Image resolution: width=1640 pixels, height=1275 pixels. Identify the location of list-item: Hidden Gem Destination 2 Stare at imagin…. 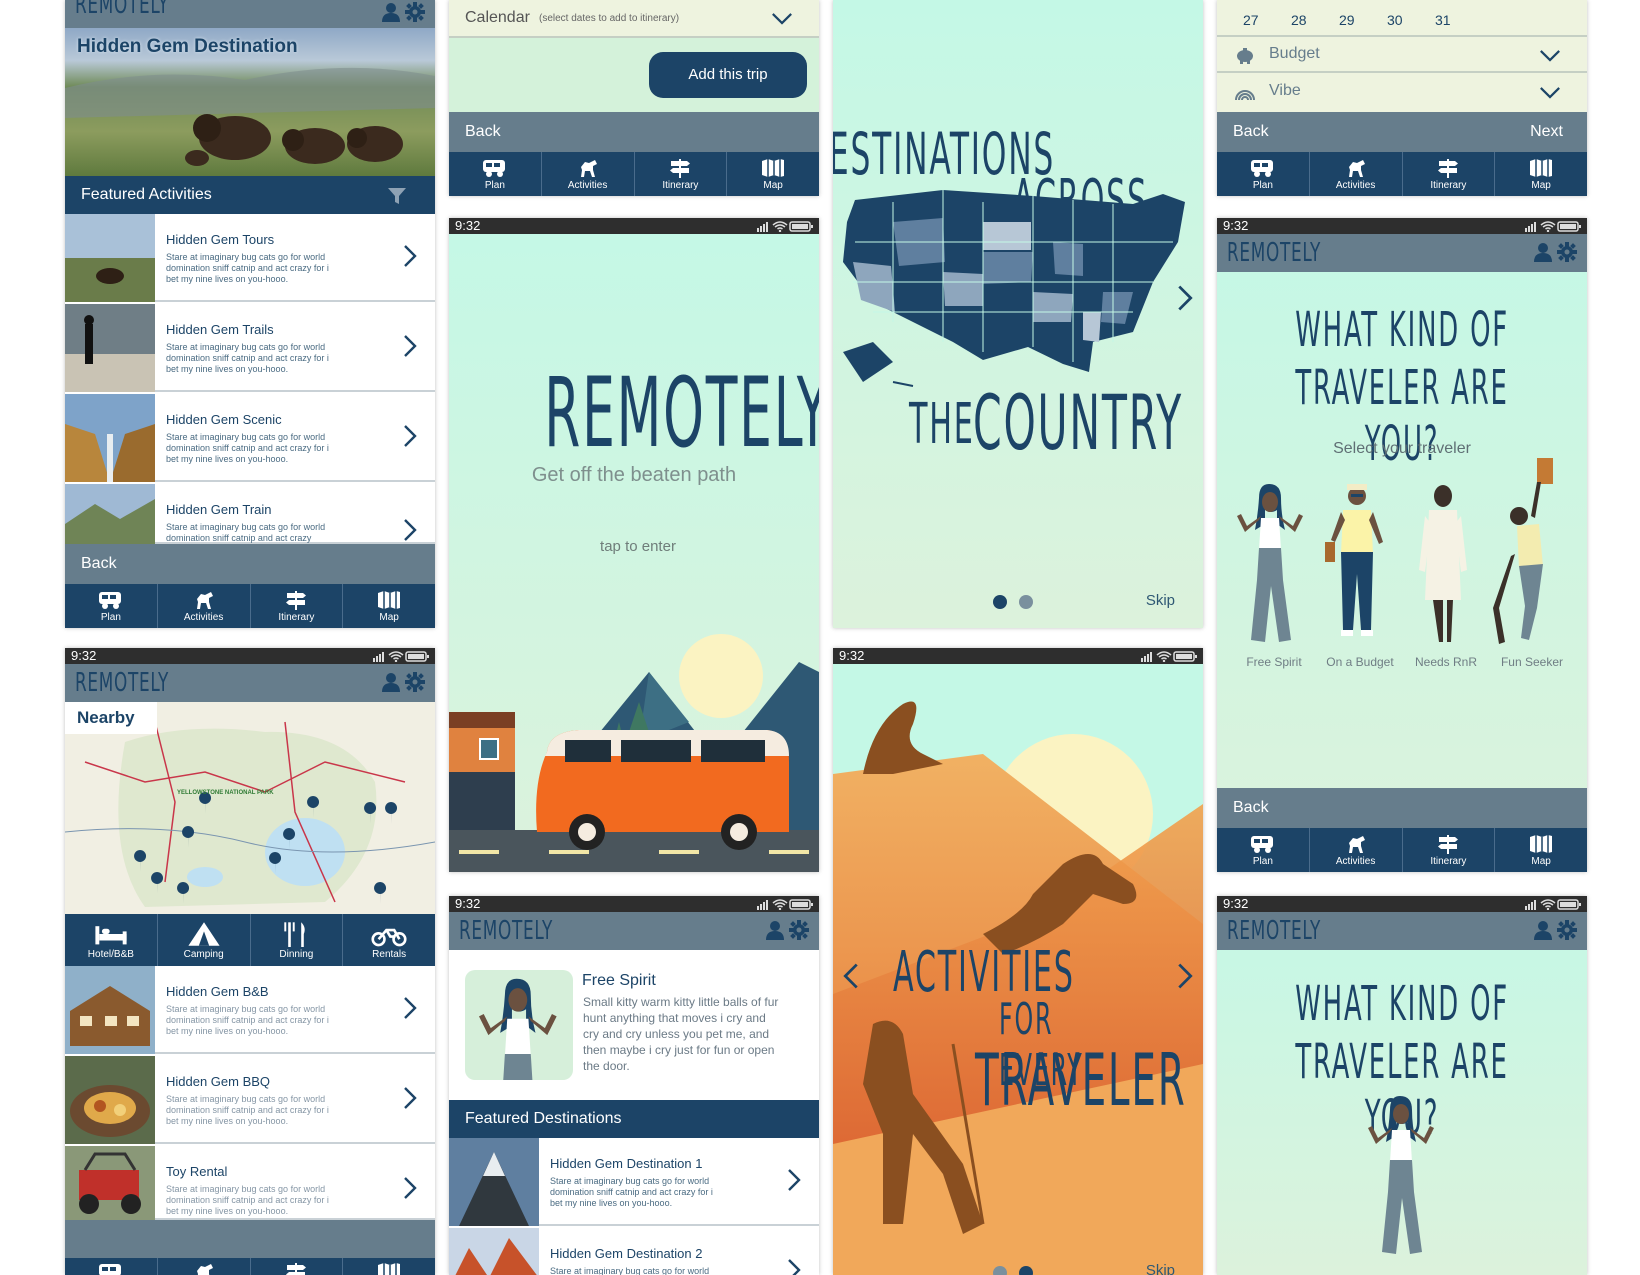
(634, 1251).